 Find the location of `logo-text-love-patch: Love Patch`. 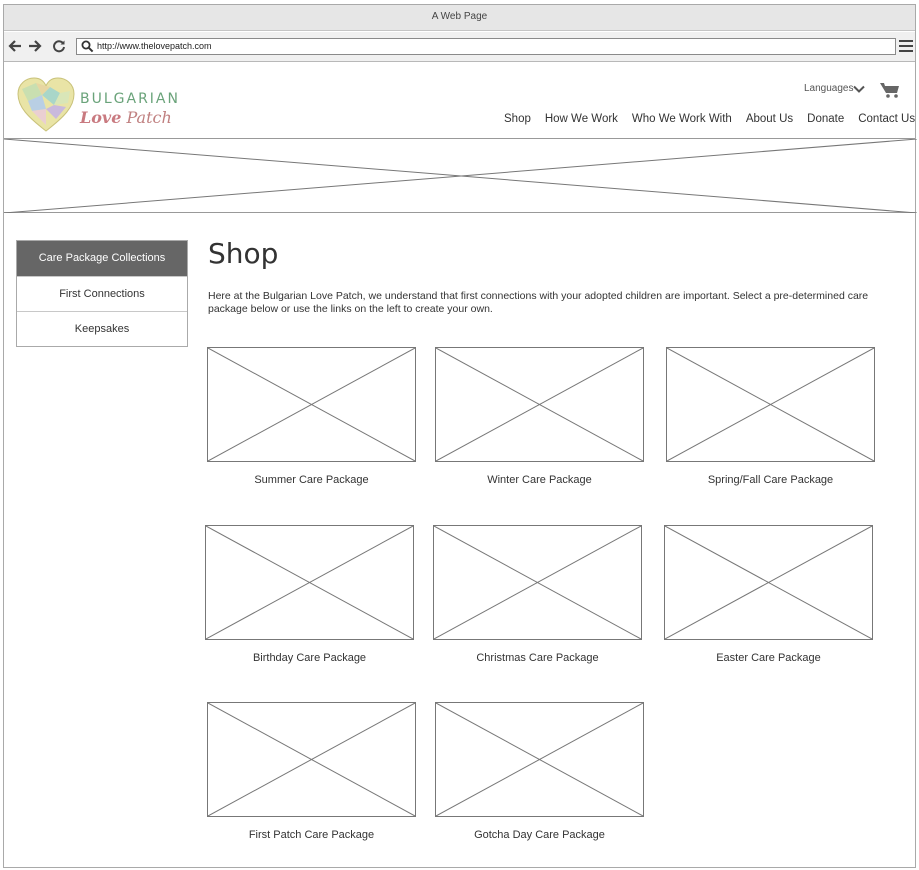

logo-text-love-patch: Love Patch is located at coordinates (126, 117).